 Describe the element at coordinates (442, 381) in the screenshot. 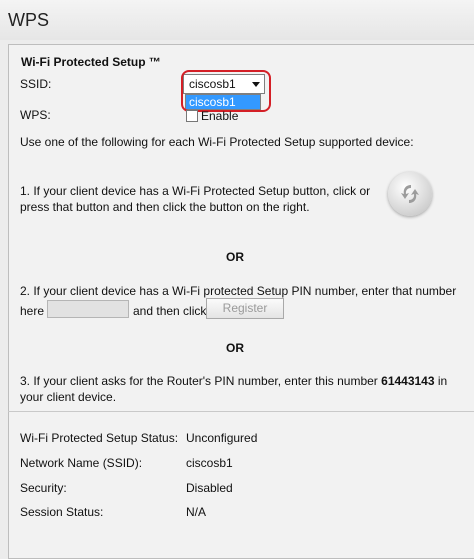

I see `step3-suffix: in` at that location.